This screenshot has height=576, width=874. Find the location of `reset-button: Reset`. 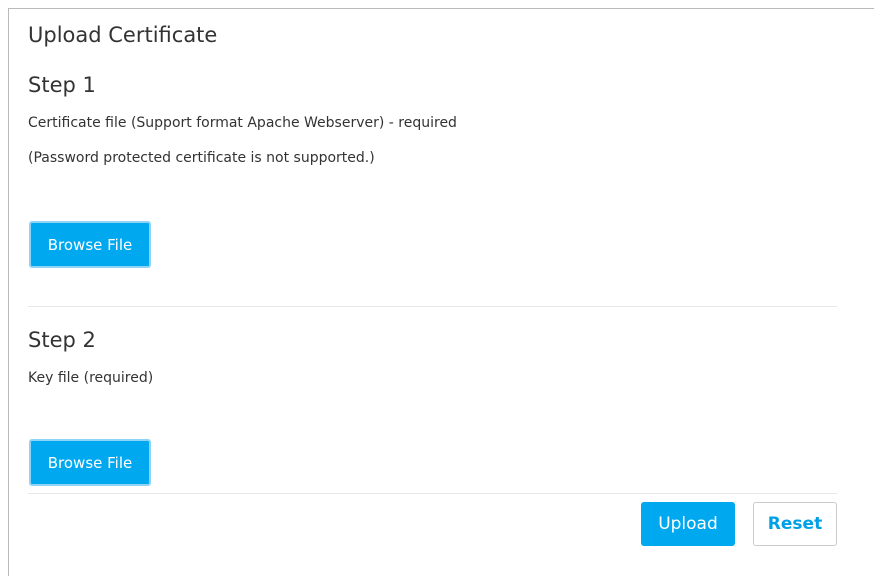

reset-button: Reset is located at coordinates (795, 524).